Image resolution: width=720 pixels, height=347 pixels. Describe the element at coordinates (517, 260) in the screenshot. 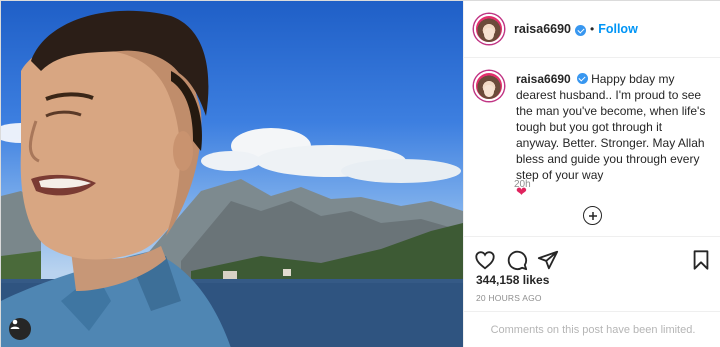

I see `comment-icon` at that location.